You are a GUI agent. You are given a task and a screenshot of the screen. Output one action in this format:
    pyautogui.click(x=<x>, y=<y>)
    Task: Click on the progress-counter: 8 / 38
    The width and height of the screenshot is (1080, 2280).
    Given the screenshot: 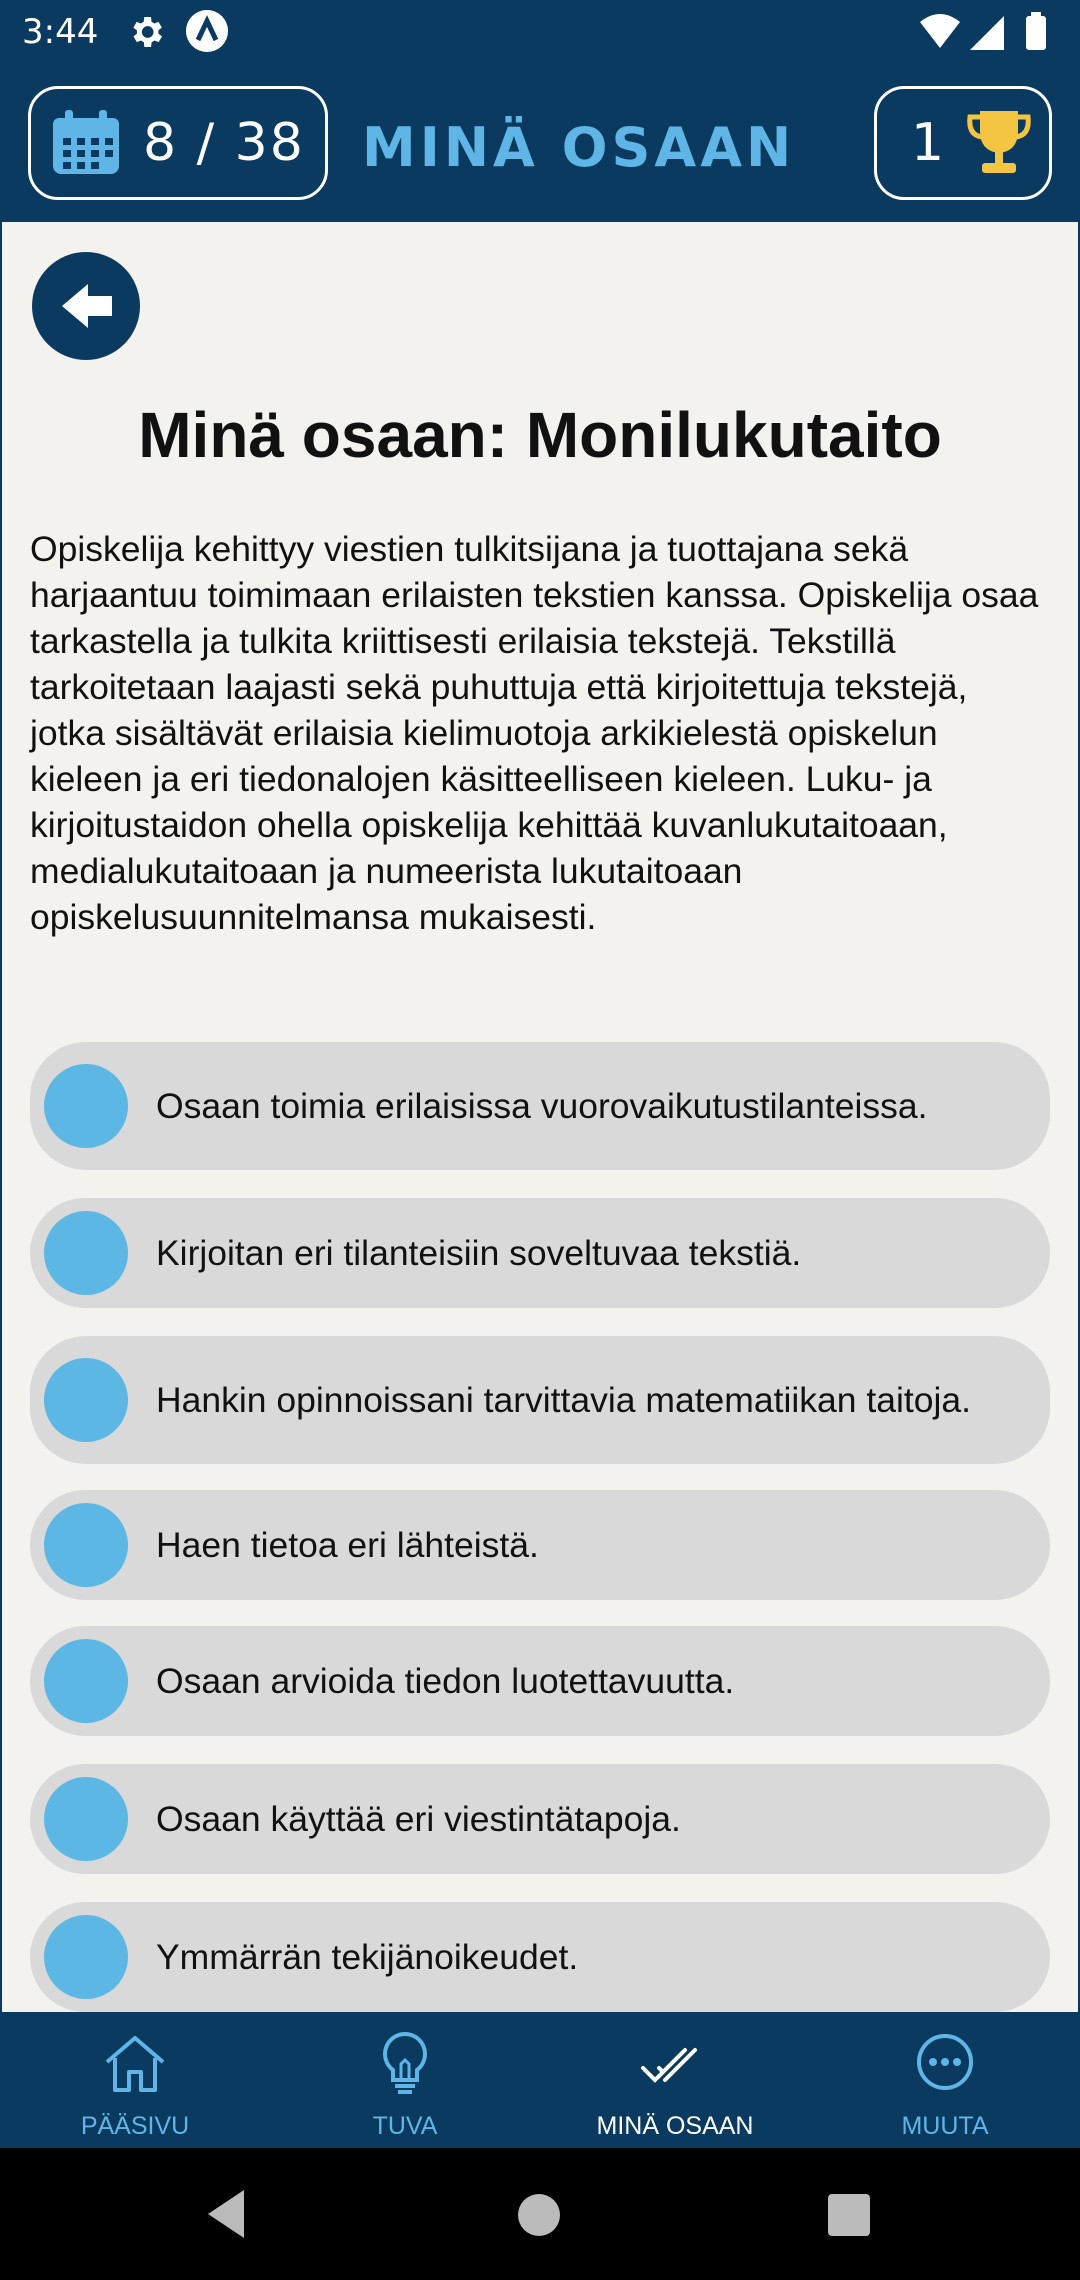 What is the action you would take?
    pyautogui.click(x=178, y=143)
    